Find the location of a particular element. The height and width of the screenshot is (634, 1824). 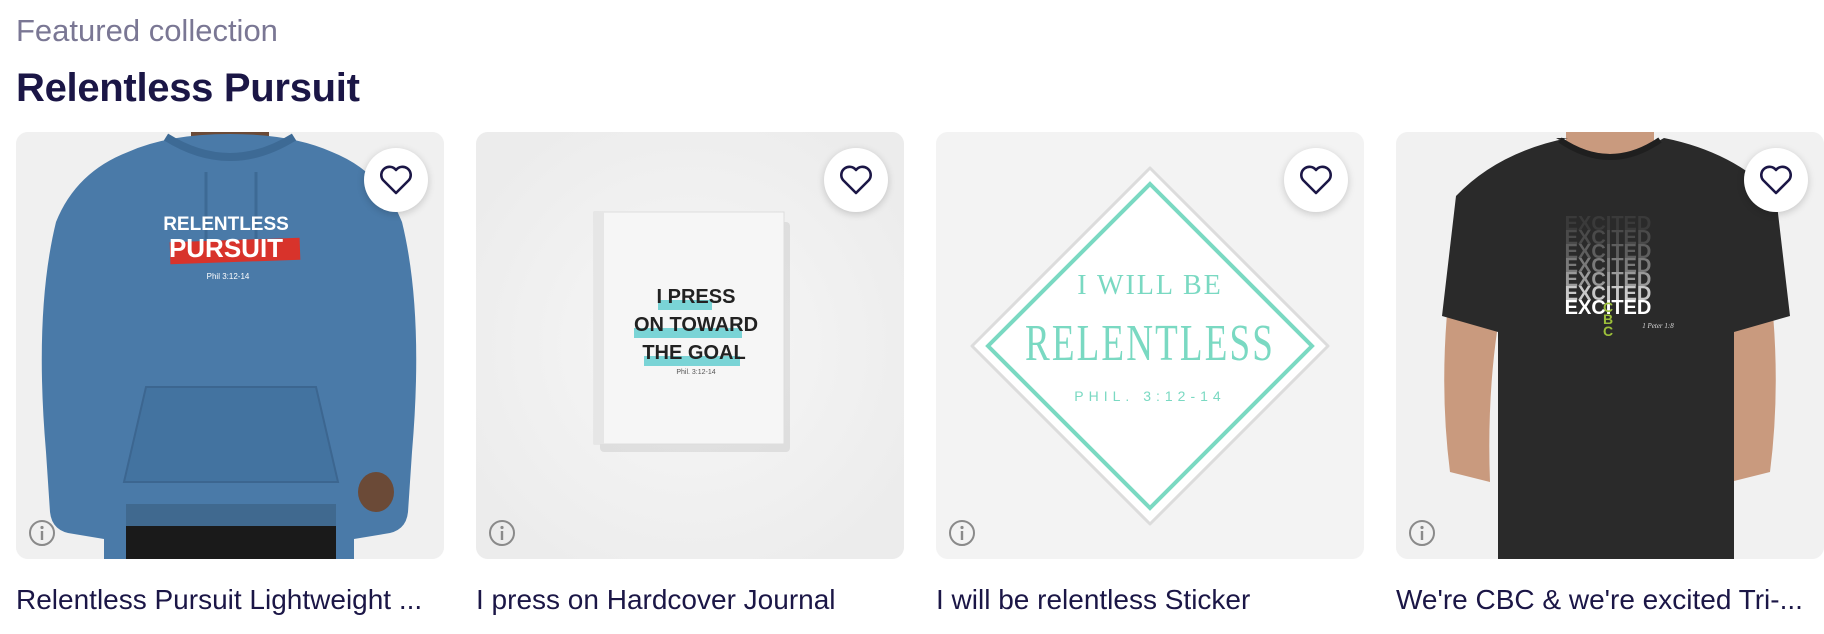

sticker-print-line1: I WILL BE is located at coordinates (1150, 285).